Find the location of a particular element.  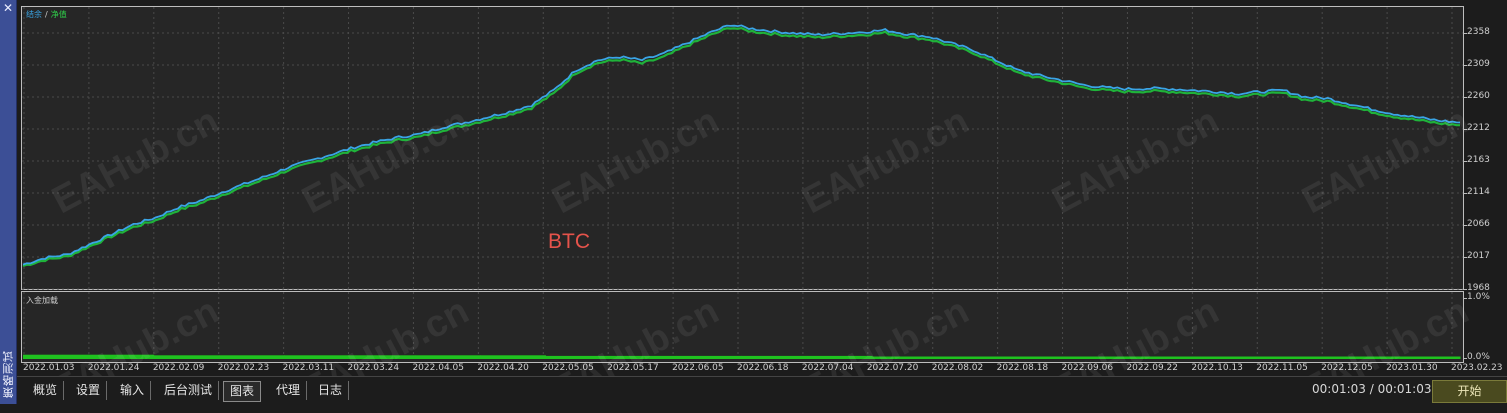

tab-5: 代理 is located at coordinates (289, 390).